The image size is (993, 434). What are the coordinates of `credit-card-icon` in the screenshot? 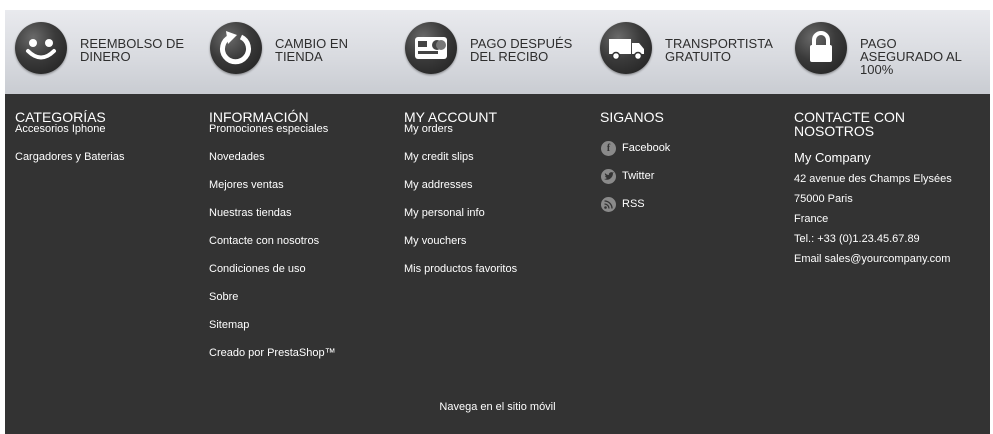 It's located at (431, 48).